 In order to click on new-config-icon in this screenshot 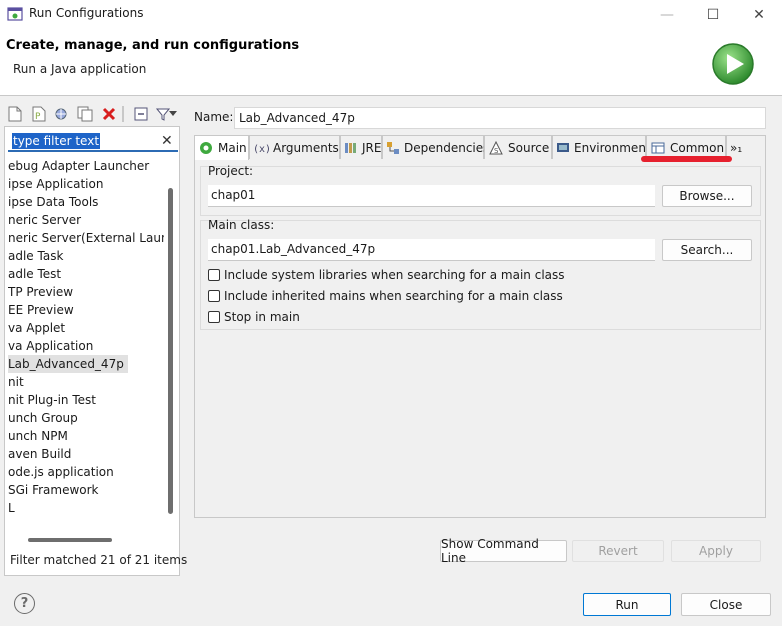, I will do `click(15, 114)`.